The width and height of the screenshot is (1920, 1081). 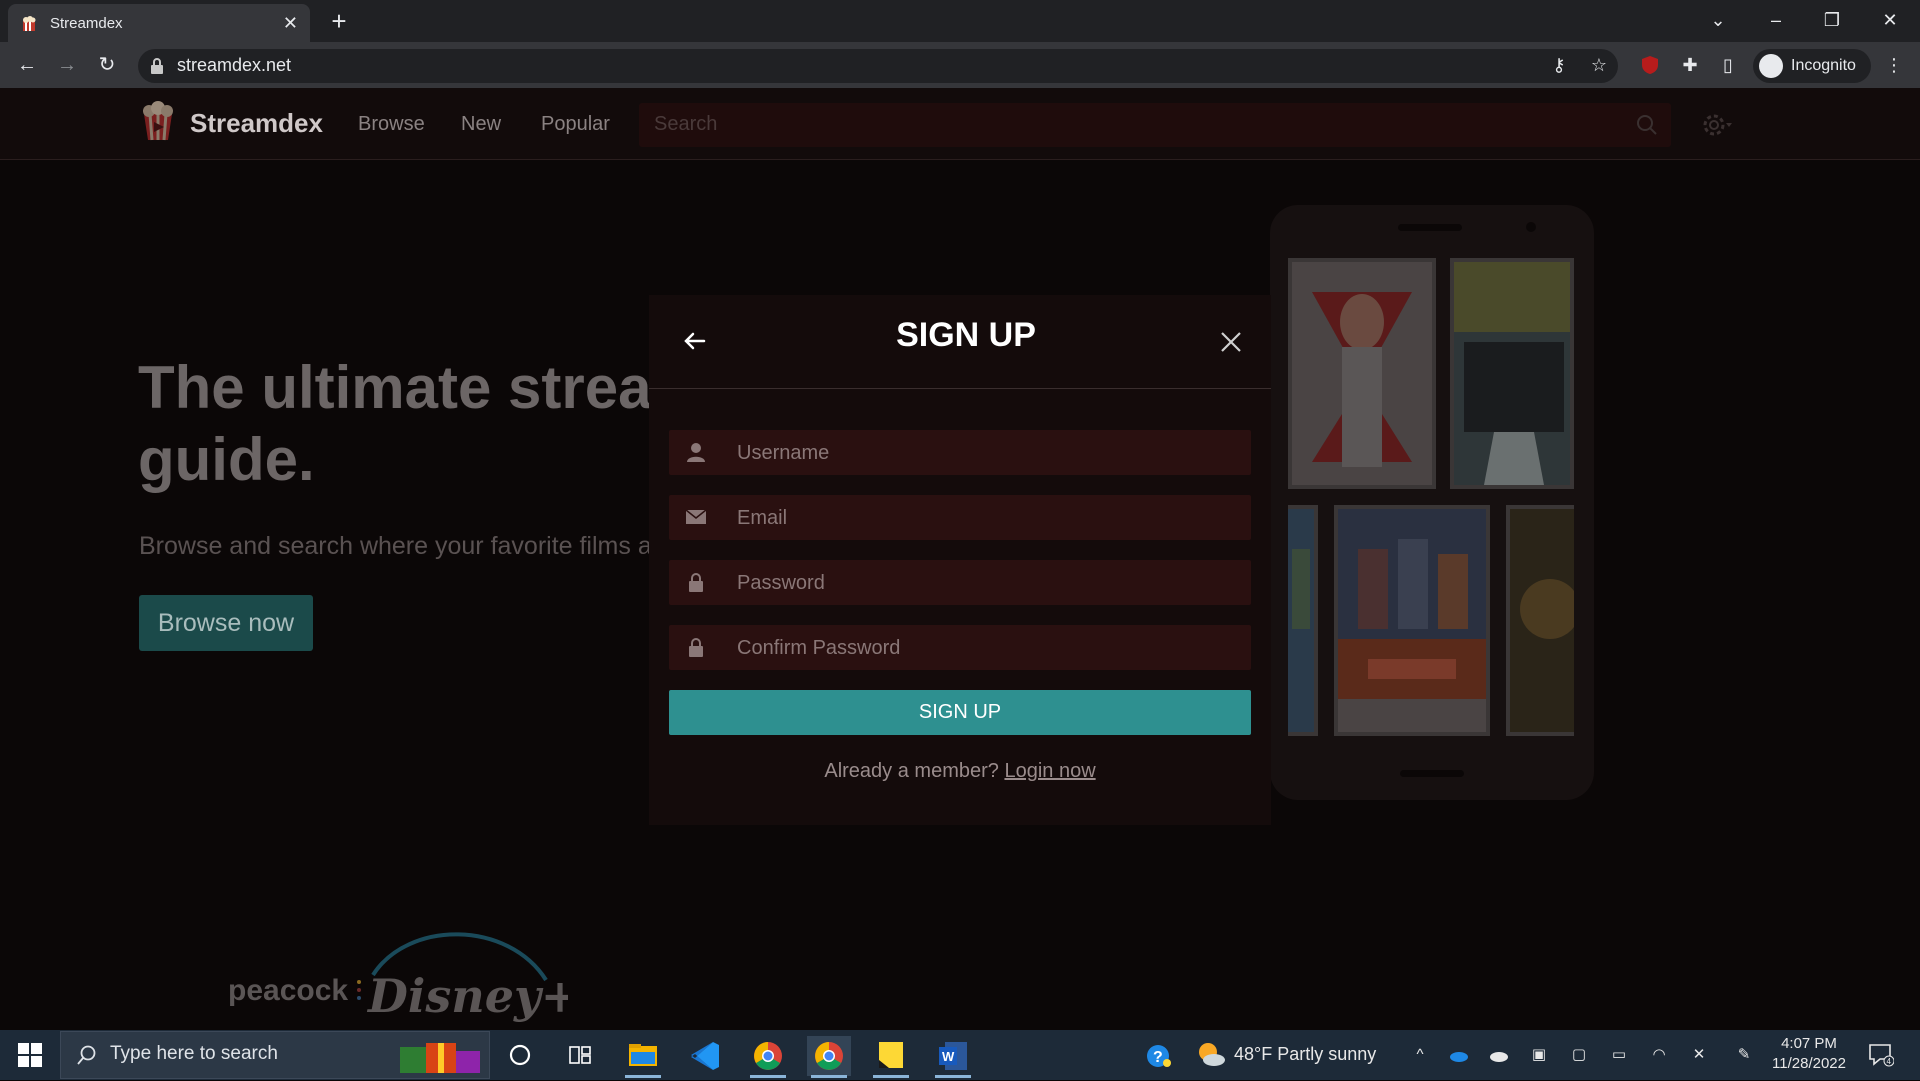 I want to click on login-link: Login now, so click(x=1049, y=771).